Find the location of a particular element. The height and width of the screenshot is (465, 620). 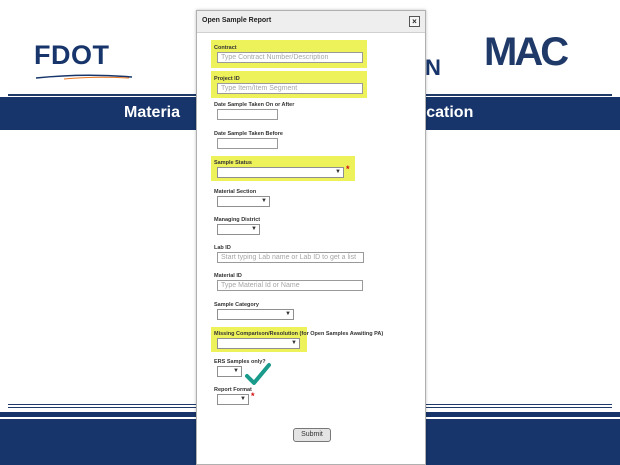

fdot-logo: FDOT is located at coordinates (89, 60).